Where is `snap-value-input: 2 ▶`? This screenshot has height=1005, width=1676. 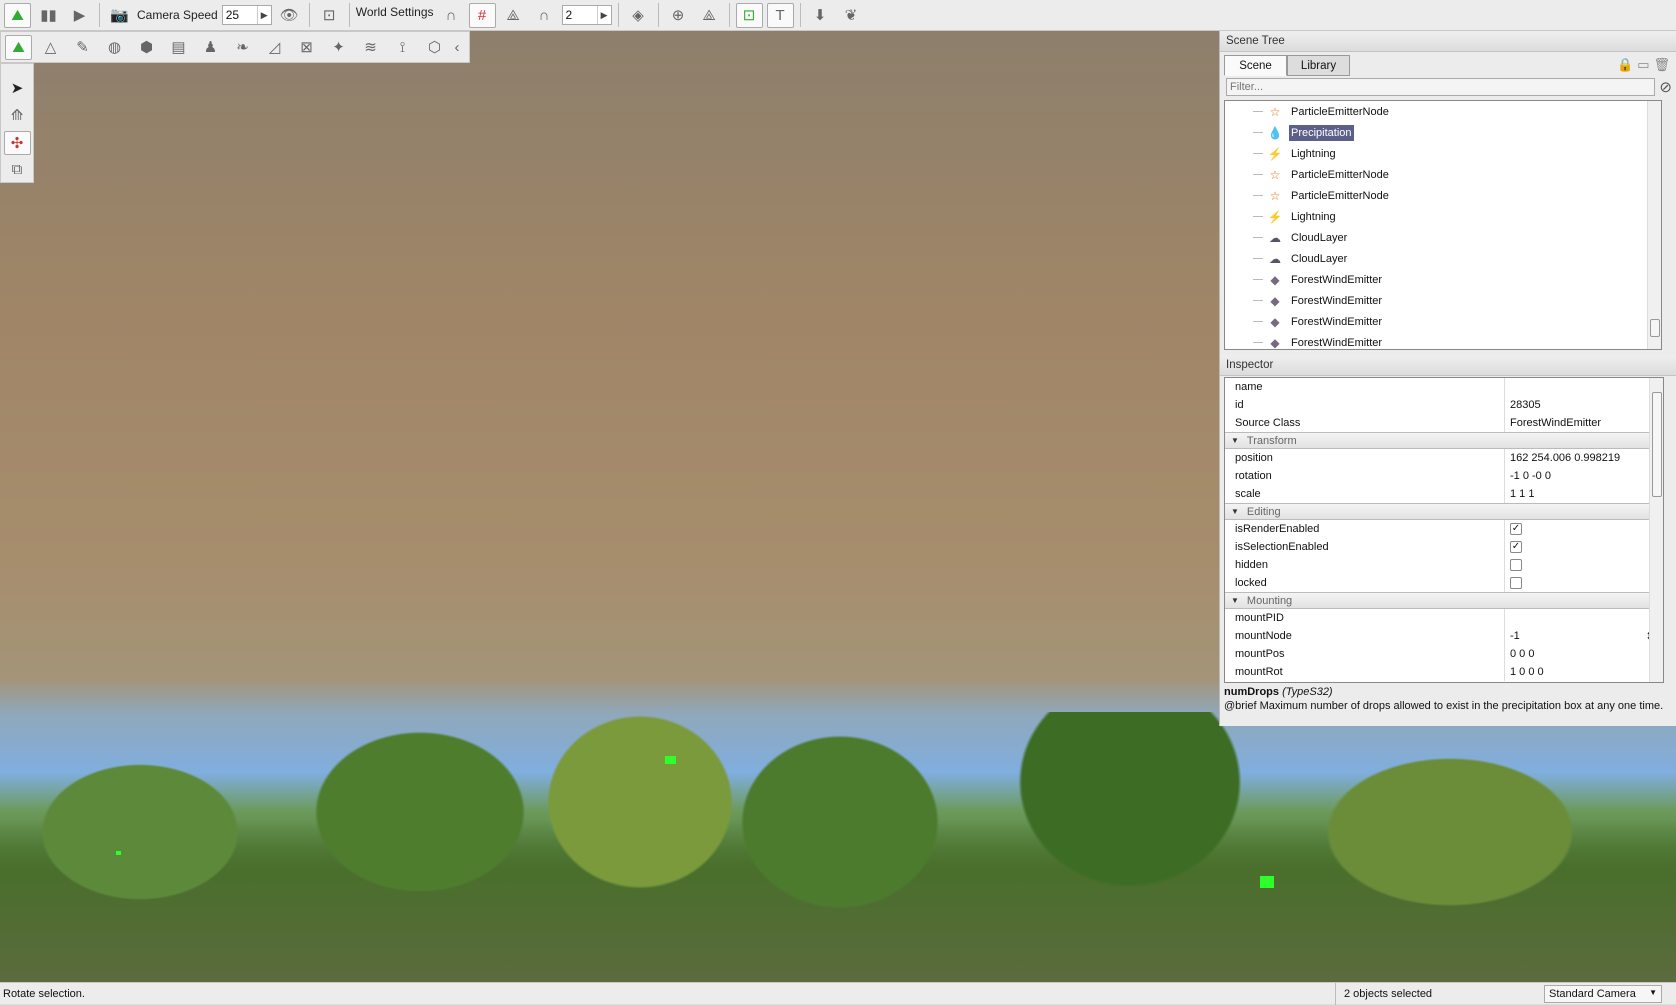
snap-value-input: 2 ▶ is located at coordinates (586, 15).